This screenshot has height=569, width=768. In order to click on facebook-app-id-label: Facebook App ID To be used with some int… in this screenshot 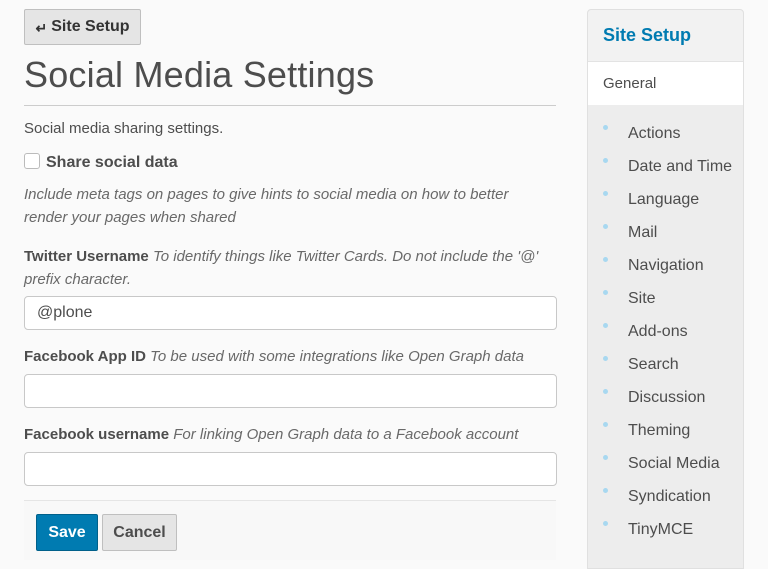, I will do `click(289, 356)`.